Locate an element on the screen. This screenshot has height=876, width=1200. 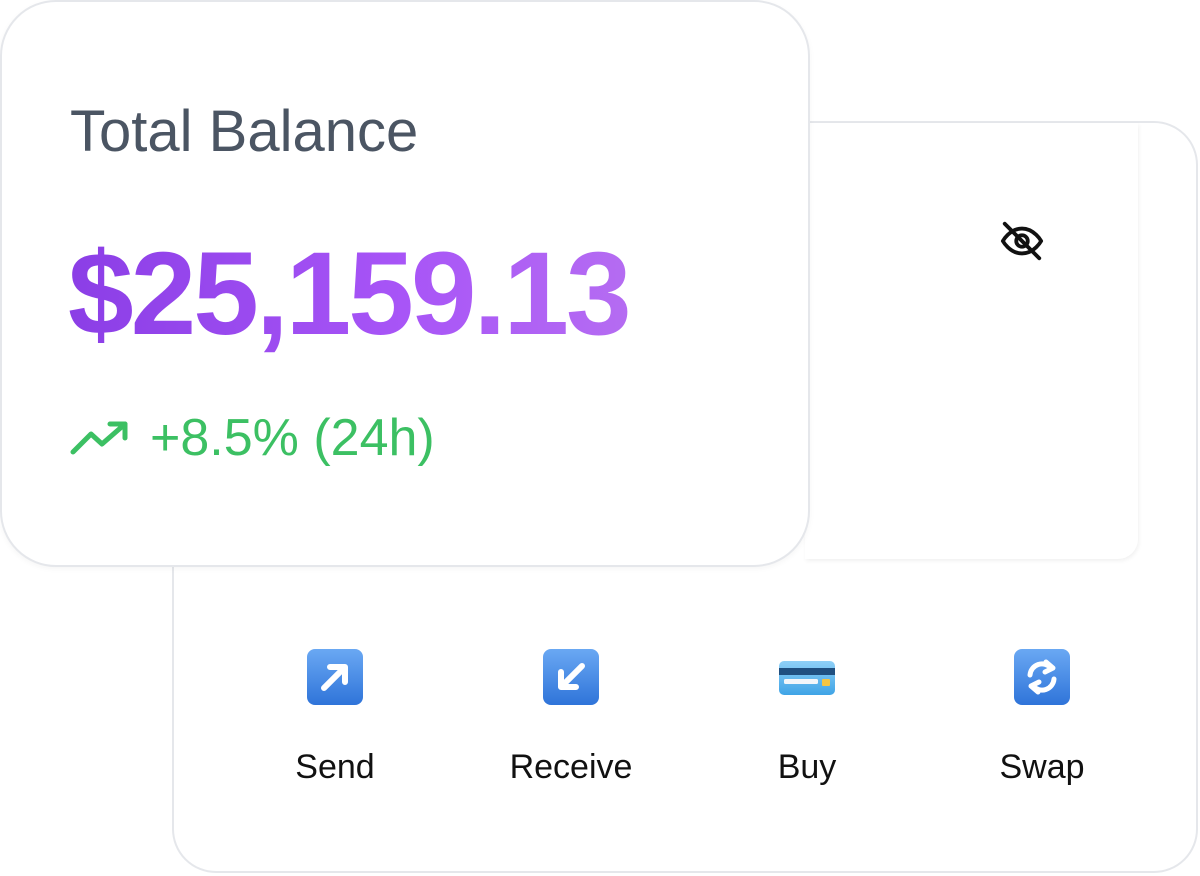
balance-change-text: +8.5% (24h) is located at coordinates (292, 438).